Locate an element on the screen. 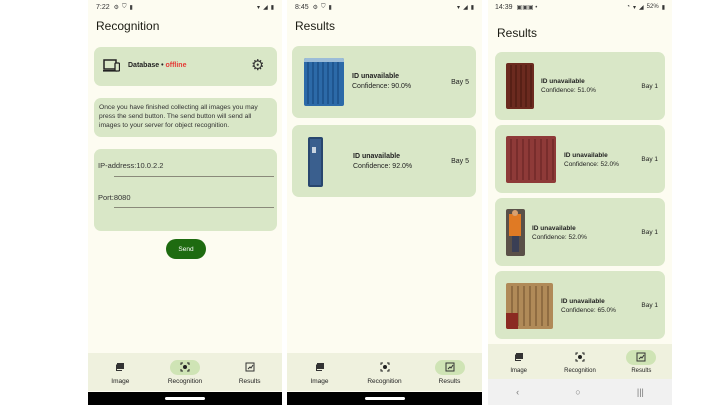  result-row: ID unavailable Confidence: 92.0% Bay 5 is located at coordinates (384, 161).